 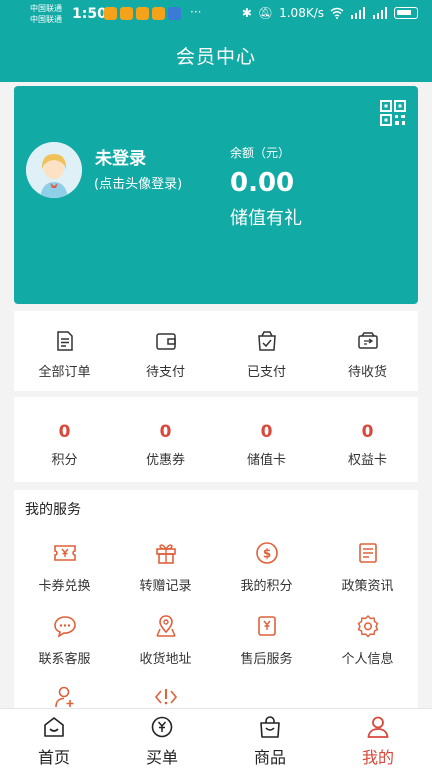 I want to click on tab-pay-bill-label: 买单, so click(x=161, y=757).